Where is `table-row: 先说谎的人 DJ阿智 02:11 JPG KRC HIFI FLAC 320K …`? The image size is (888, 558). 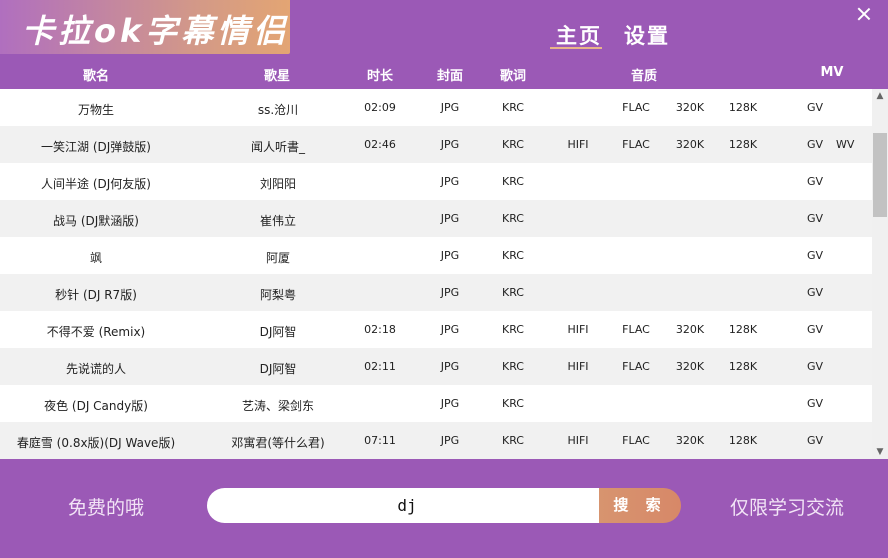
table-row: 先说谎的人 DJ阿智 02:11 JPG KRC HIFI FLAC 320K … is located at coordinates (436, 366).